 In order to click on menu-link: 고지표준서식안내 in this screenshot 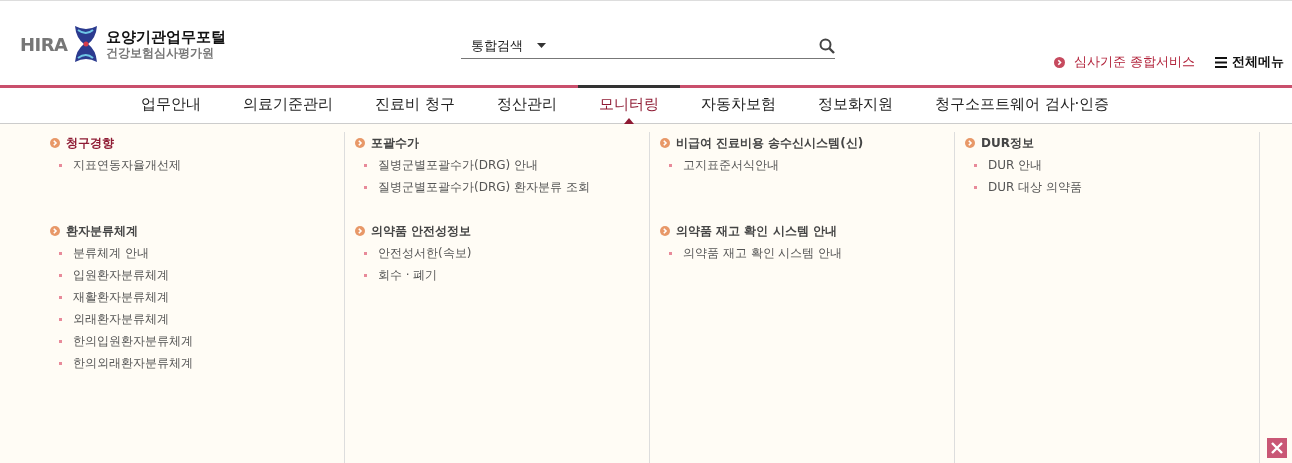, I will do `click(731, 165)`.